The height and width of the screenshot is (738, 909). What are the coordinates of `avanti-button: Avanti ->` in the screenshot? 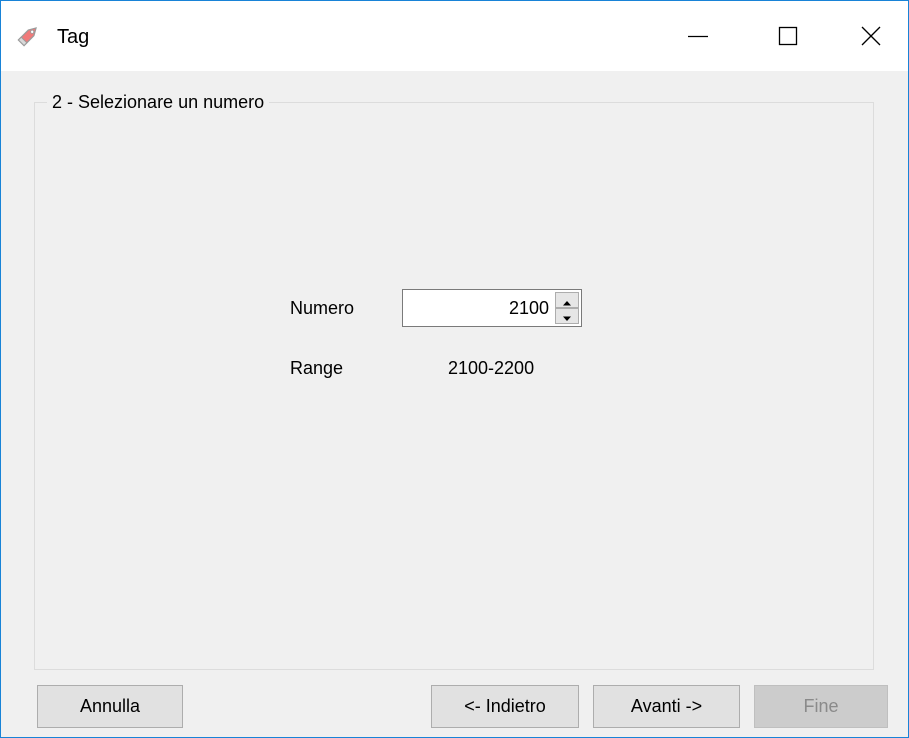 It's located at (666, 706).